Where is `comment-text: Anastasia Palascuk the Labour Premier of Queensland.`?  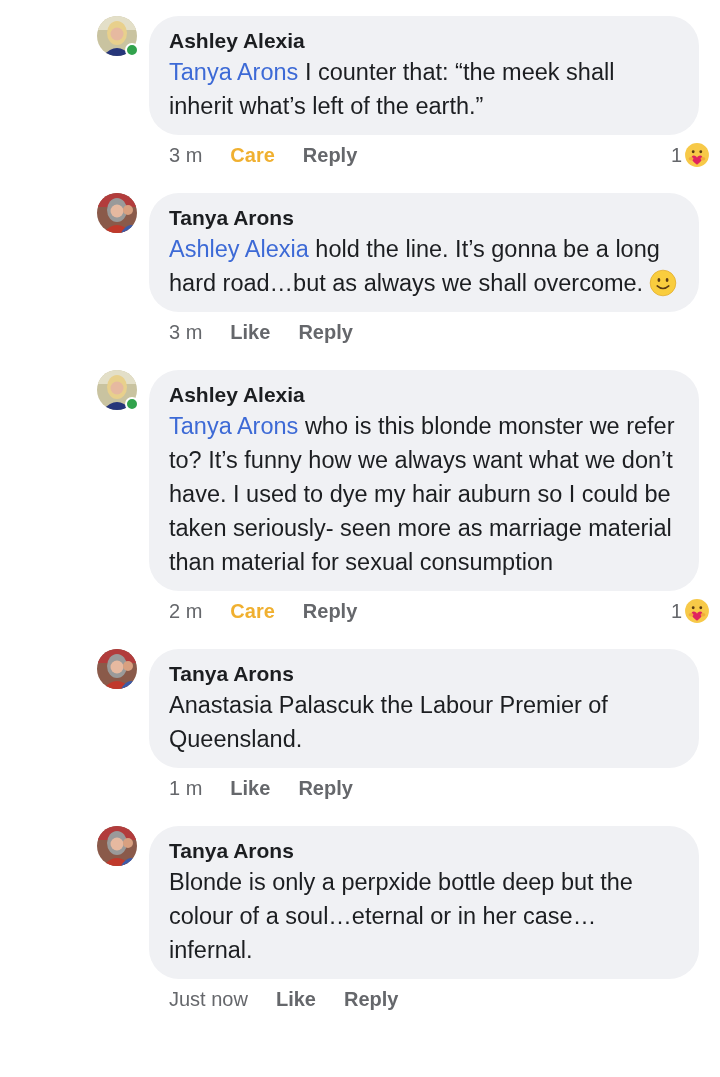 comment-text: Anastasia Palascuk the Labour Premier of Queensland. is located at coordinates (389, 722).